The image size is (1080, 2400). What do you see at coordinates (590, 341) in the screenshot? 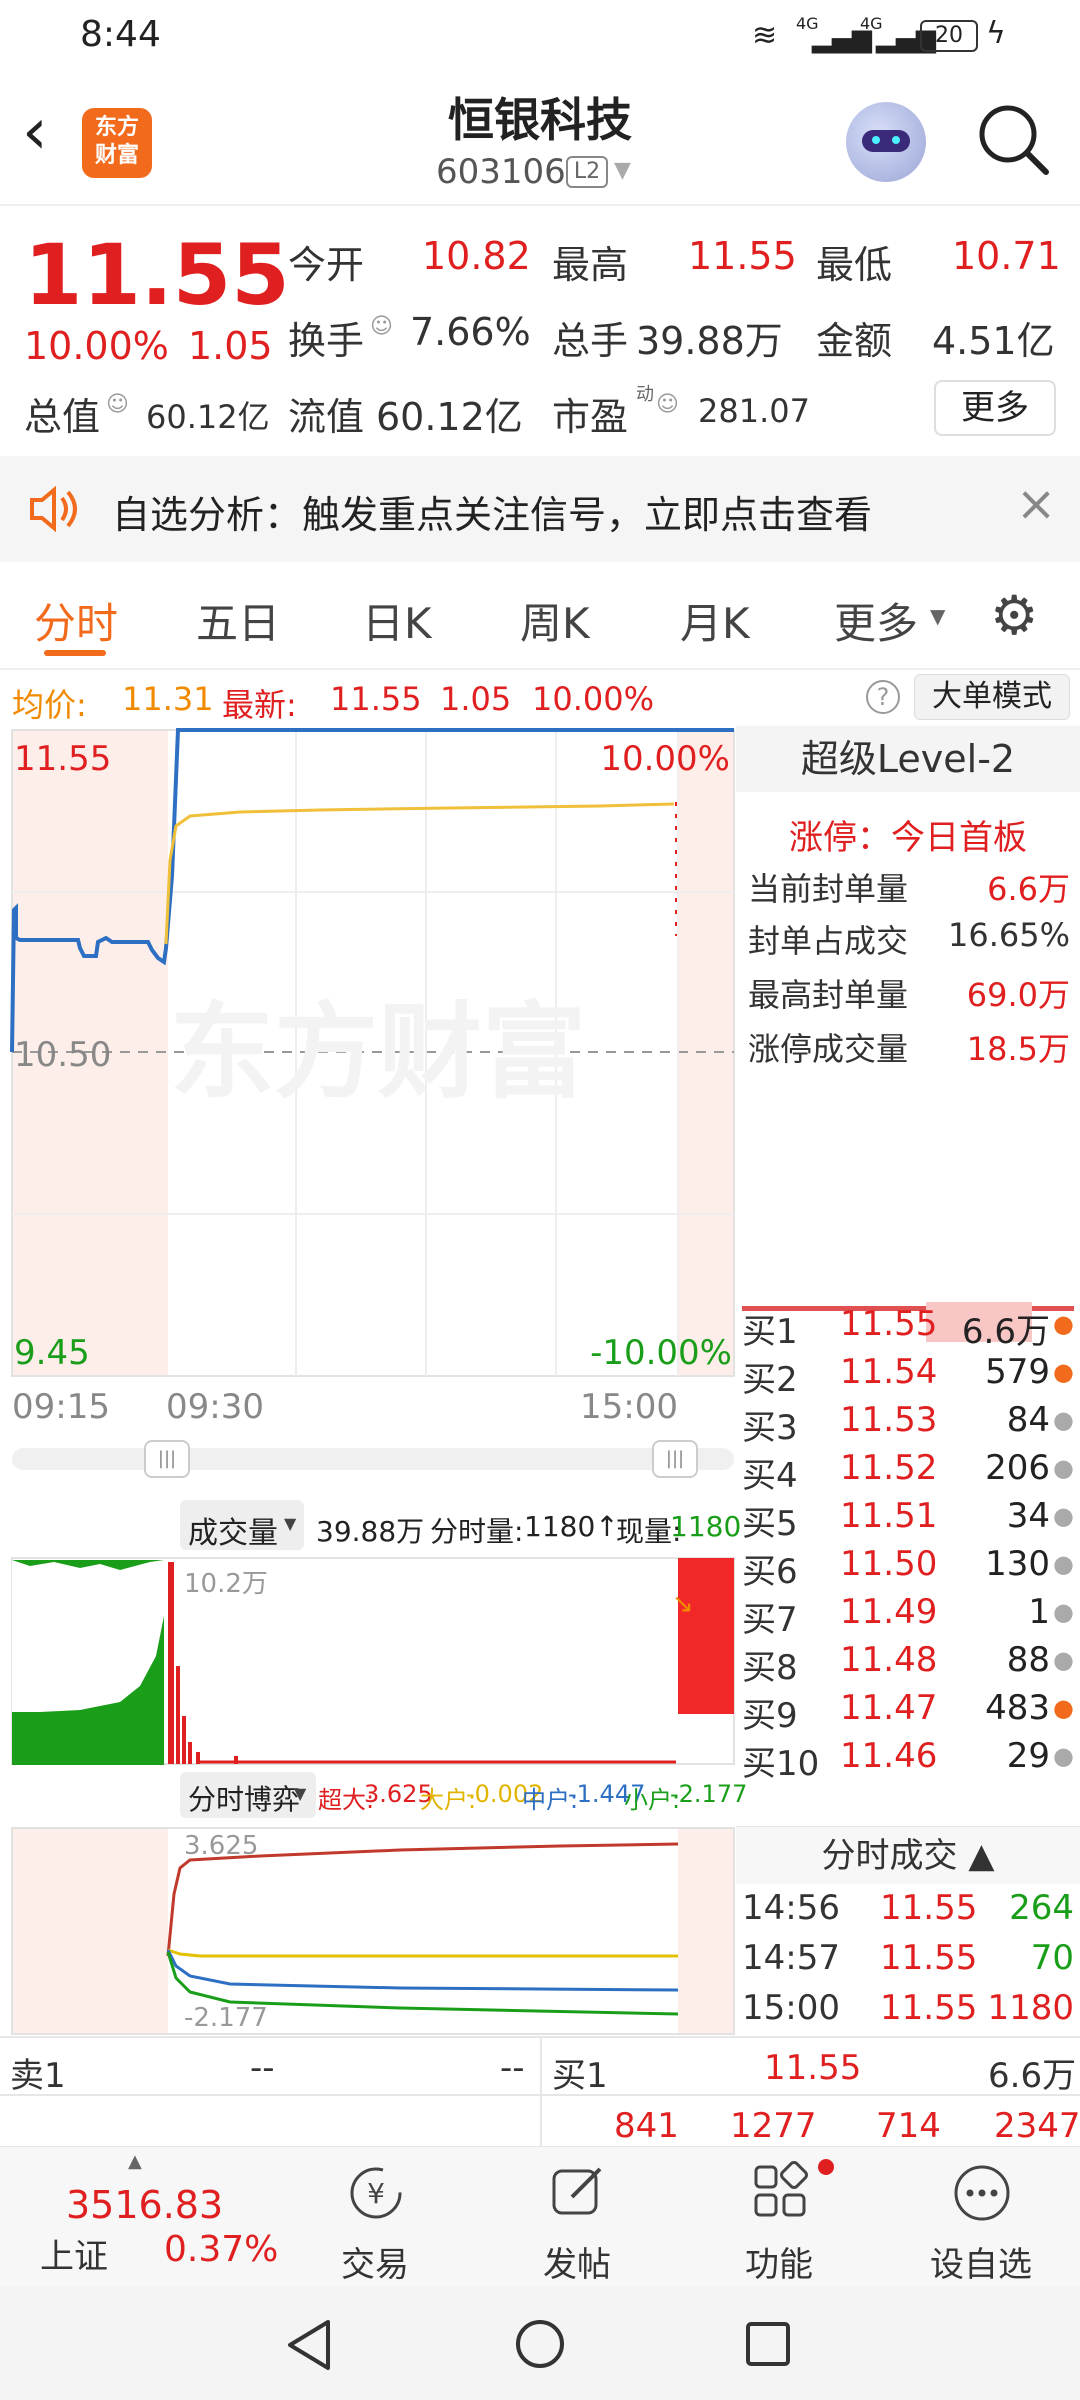
I see `volume-label: 总手` at bounding box center [590, 341].